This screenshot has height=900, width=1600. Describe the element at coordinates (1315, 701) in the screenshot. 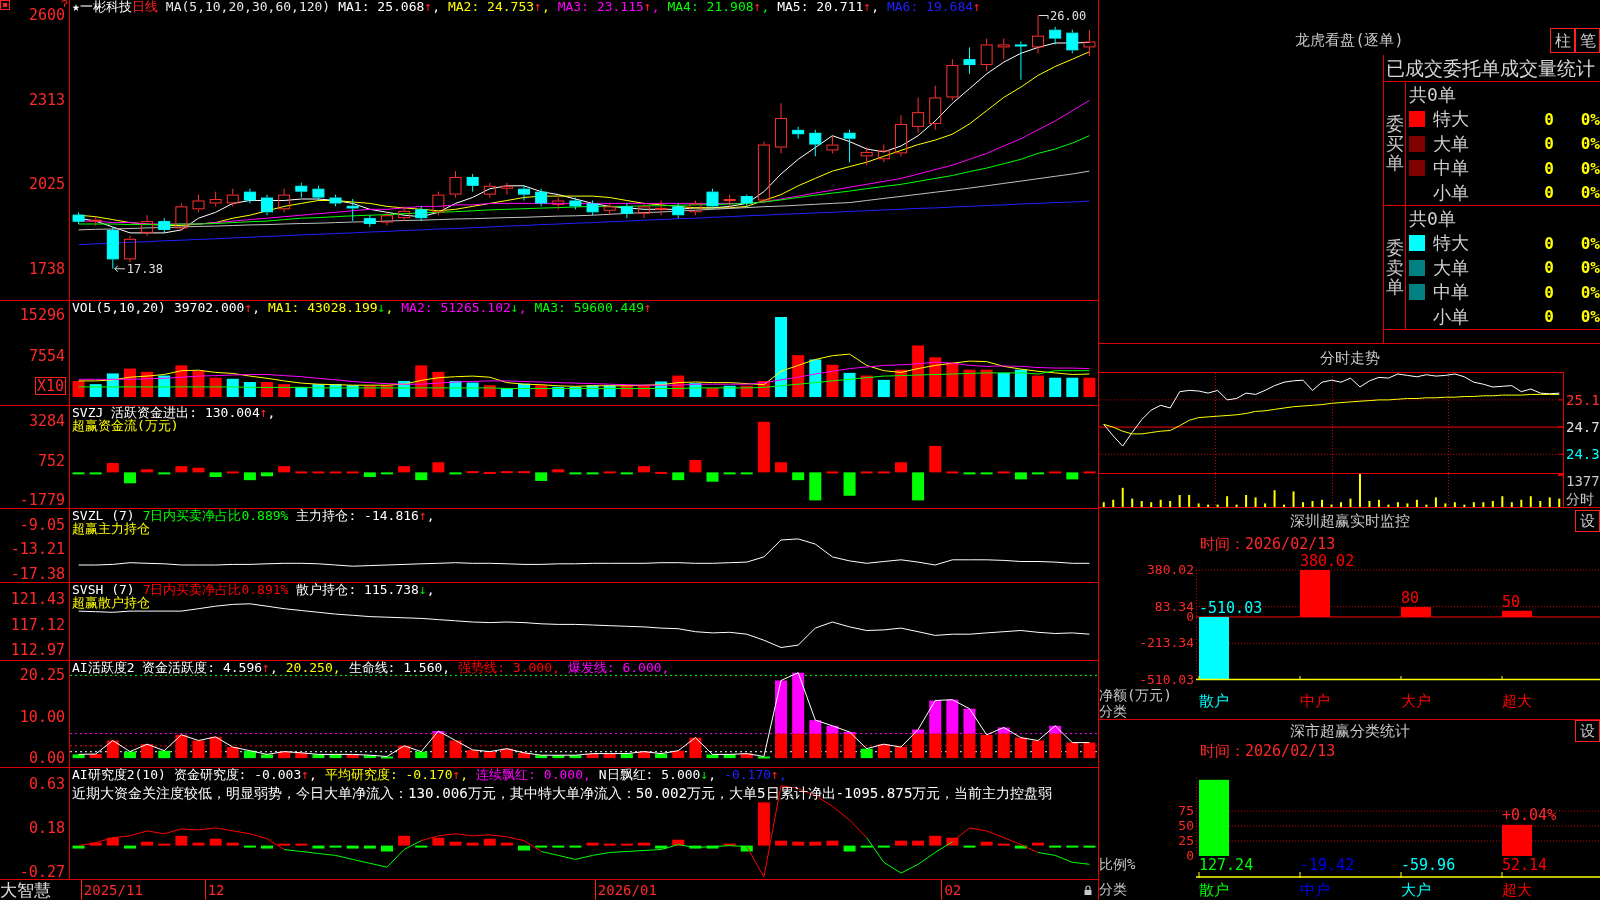

I see `category-label: 中户` at that location.